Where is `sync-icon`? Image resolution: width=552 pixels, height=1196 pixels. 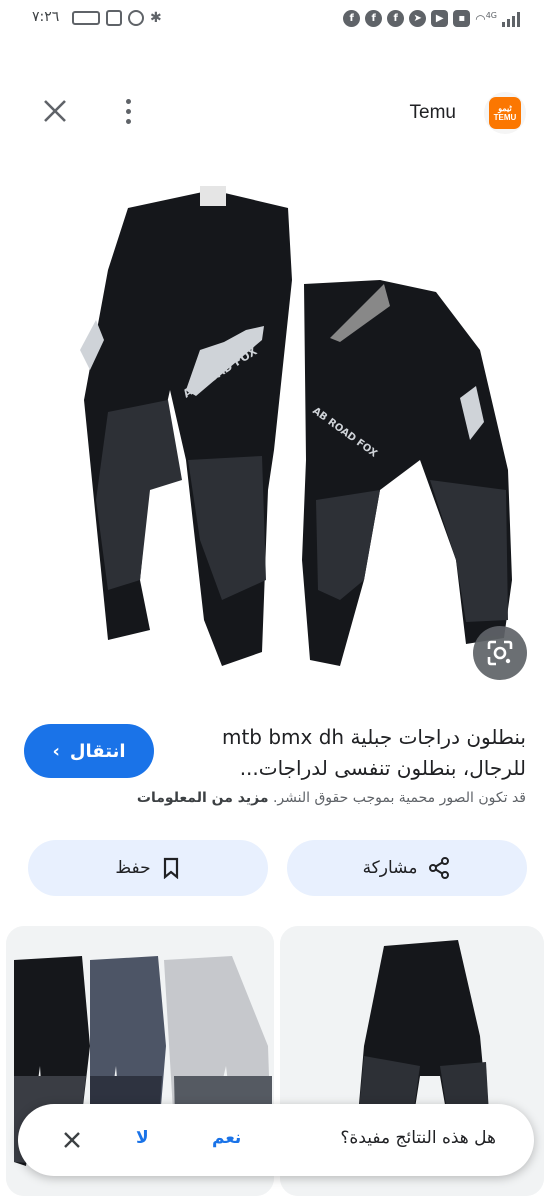 sync-icon is located at coordinates (136, 18).